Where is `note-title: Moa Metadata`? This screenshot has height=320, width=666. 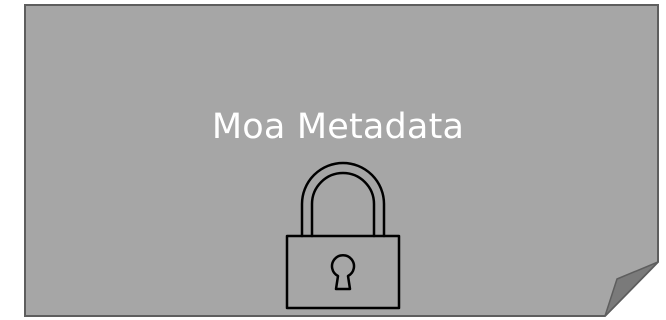
note-title: Moa Metadata is located at coordinates (338, 127).